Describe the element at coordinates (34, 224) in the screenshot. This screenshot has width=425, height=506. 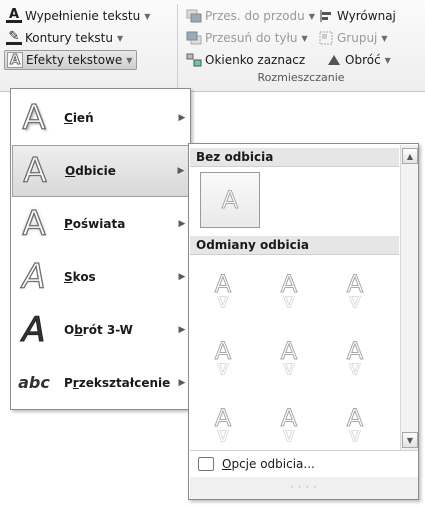
I see `glow-icon: A` at that location.